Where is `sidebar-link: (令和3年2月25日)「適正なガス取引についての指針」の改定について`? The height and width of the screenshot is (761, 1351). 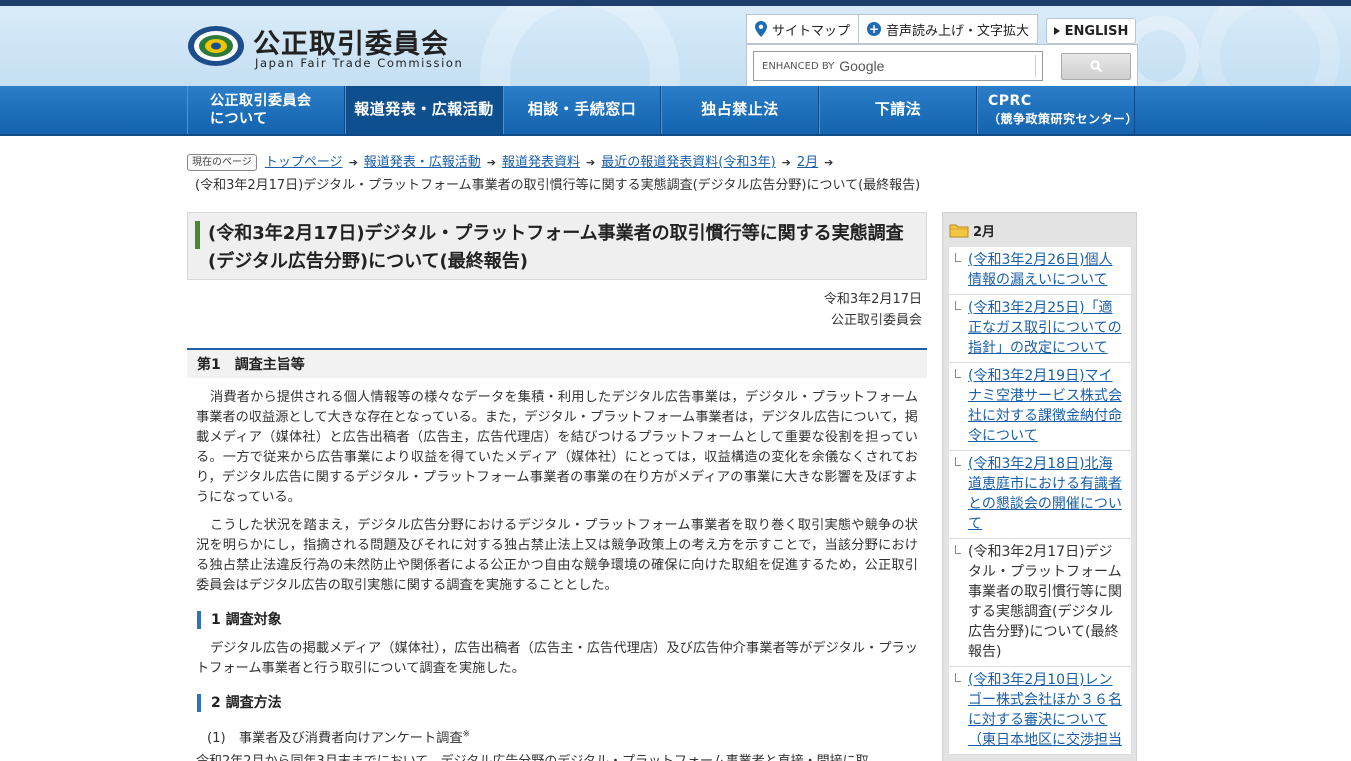 sidebar-link: (令和3年2月25日)「適正なガス取引についての指針」の改定について is located at coordinates (1045, 328).